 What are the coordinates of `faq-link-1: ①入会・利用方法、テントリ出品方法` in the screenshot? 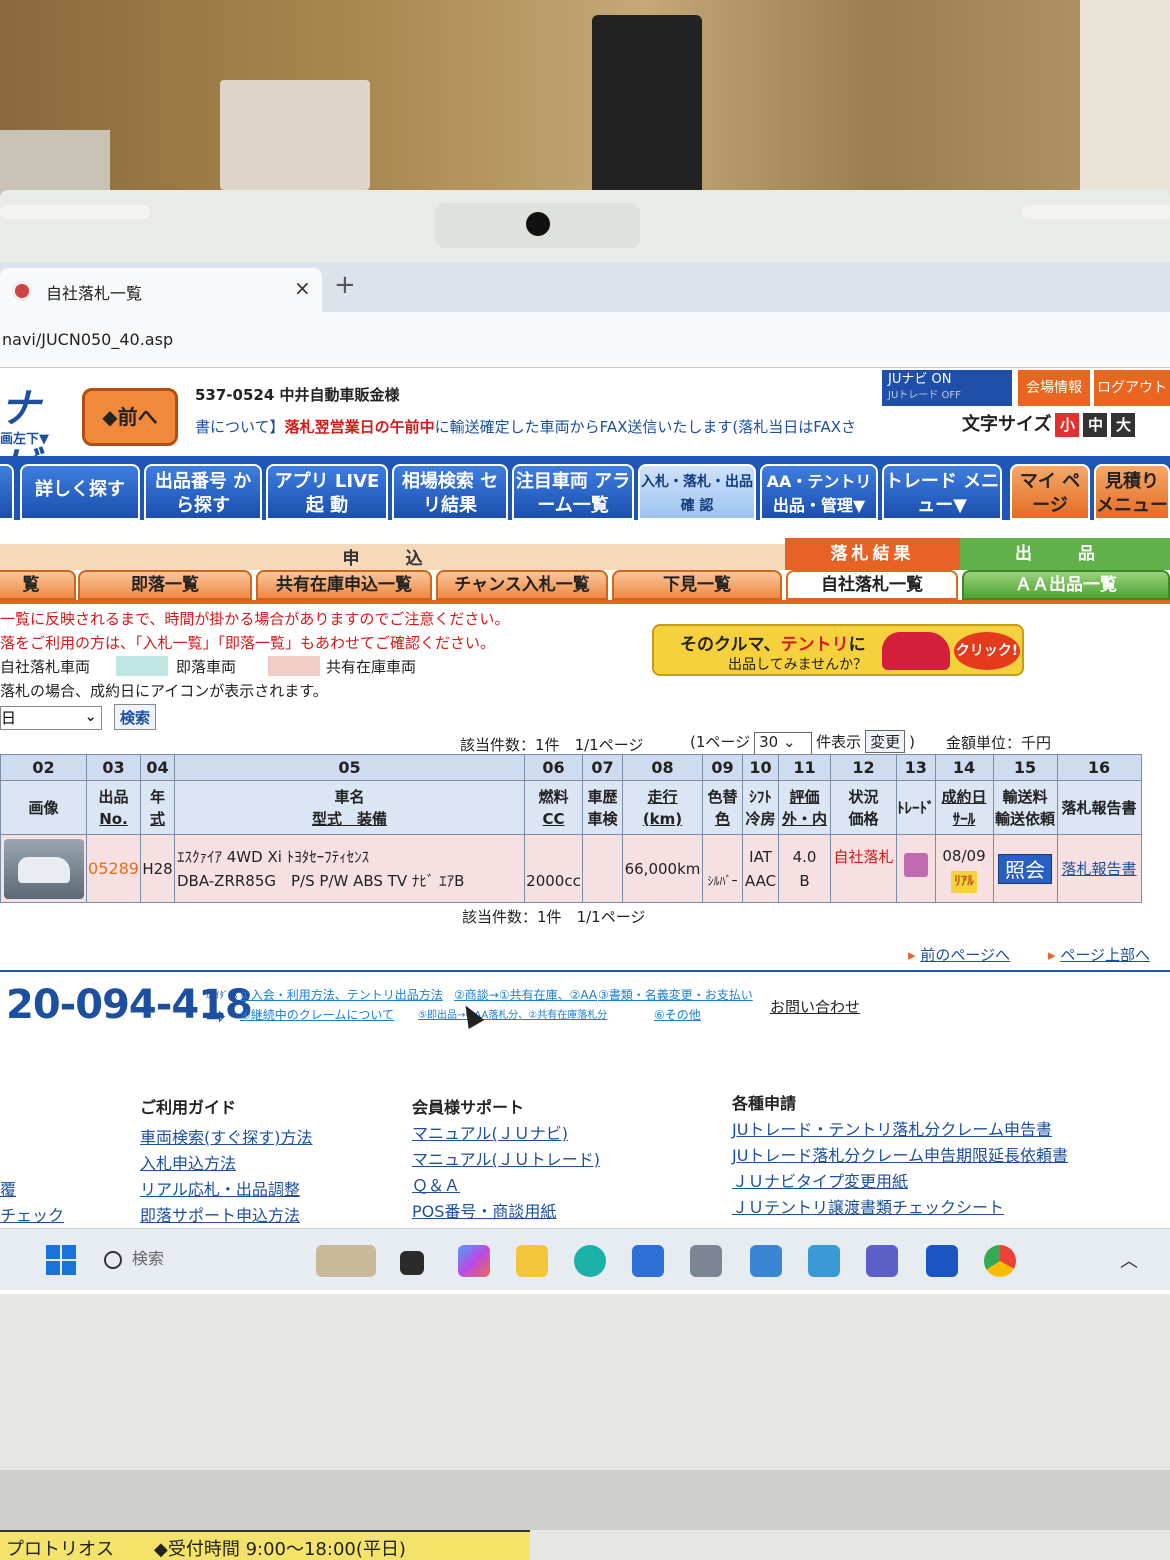 It's located at (341, 994).